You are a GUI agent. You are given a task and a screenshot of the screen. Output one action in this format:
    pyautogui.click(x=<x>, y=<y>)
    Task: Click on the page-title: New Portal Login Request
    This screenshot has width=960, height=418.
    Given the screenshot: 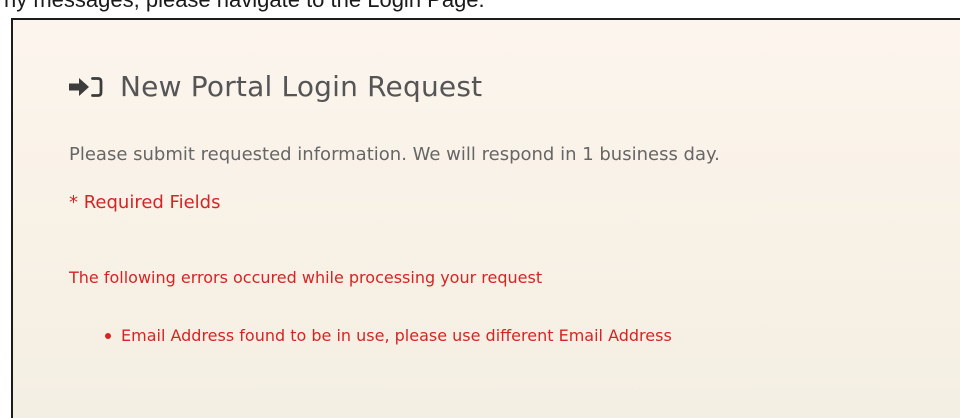 What is the action you would take?
    pyautogui.click(x=301, y=86)
    